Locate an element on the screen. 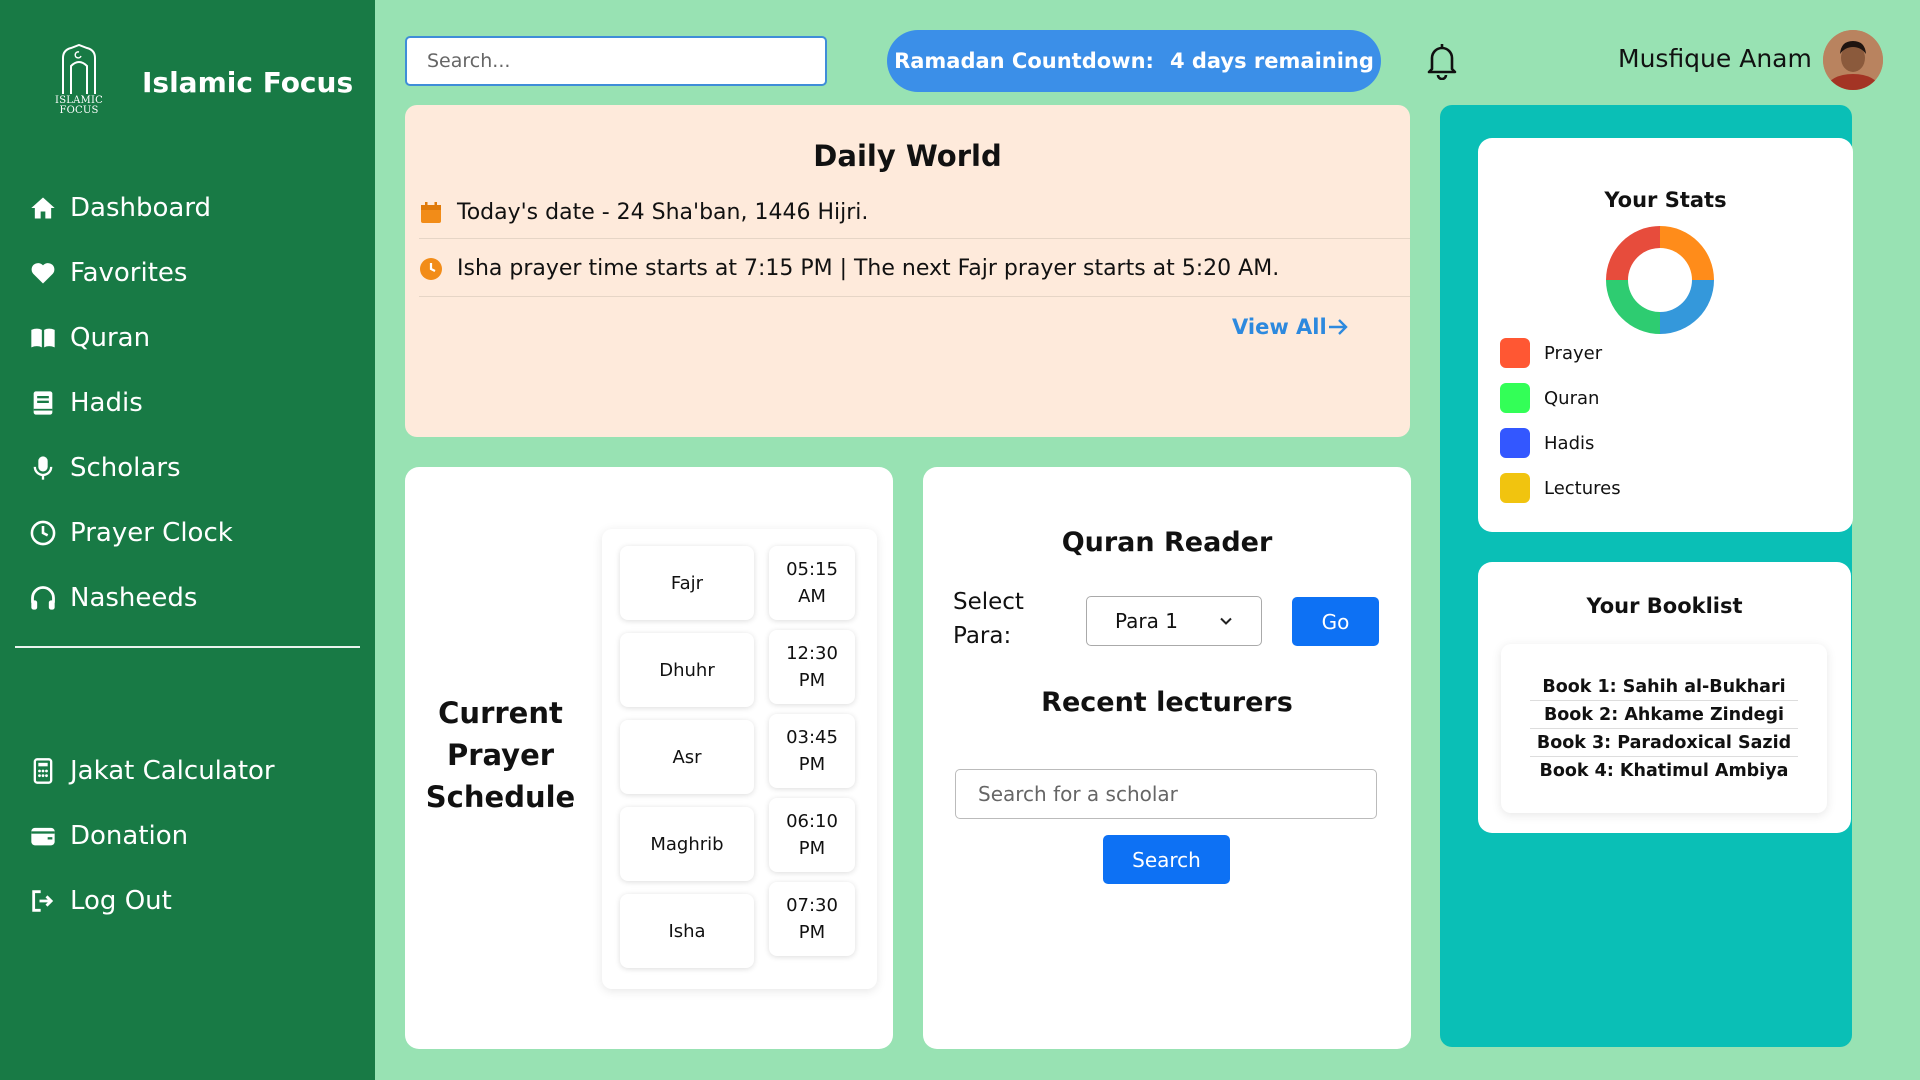  donut-segment-green is located at coordinates (1633, 307).